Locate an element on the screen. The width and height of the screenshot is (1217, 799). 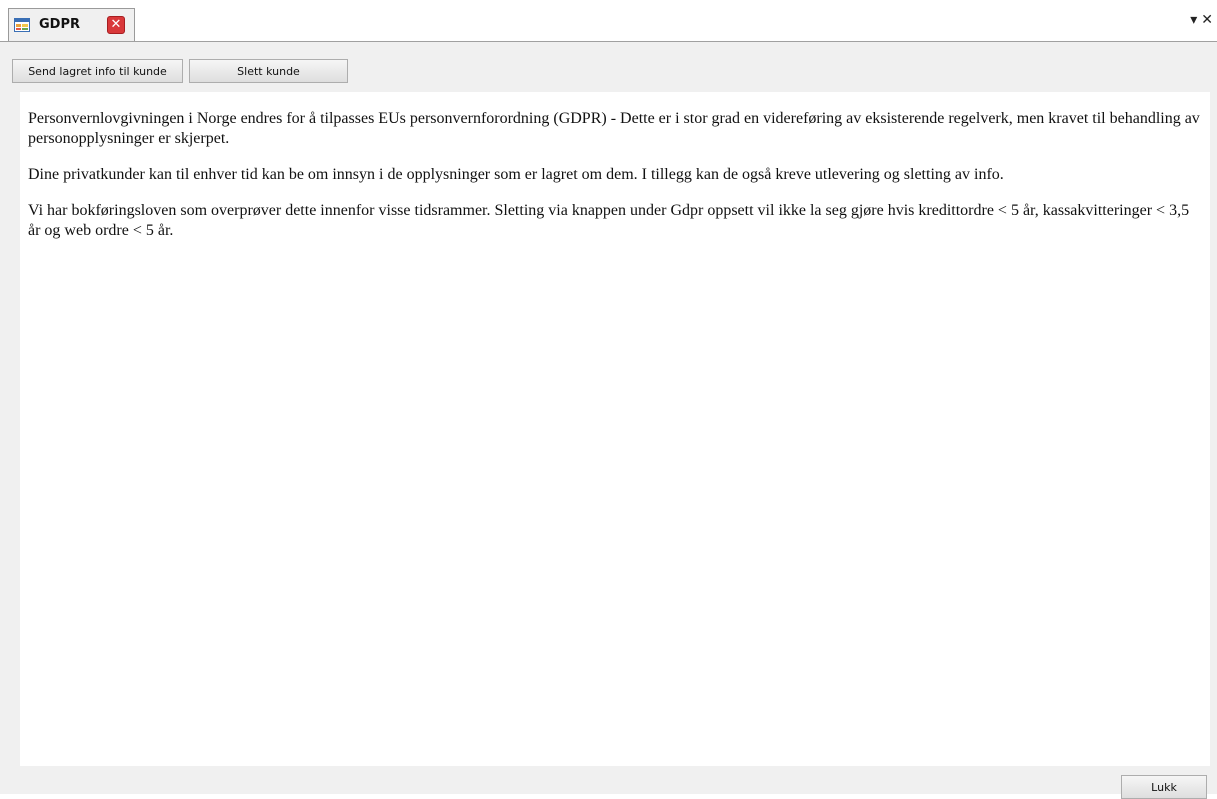
tab-strip-divider is located at coordinates (608, 41).